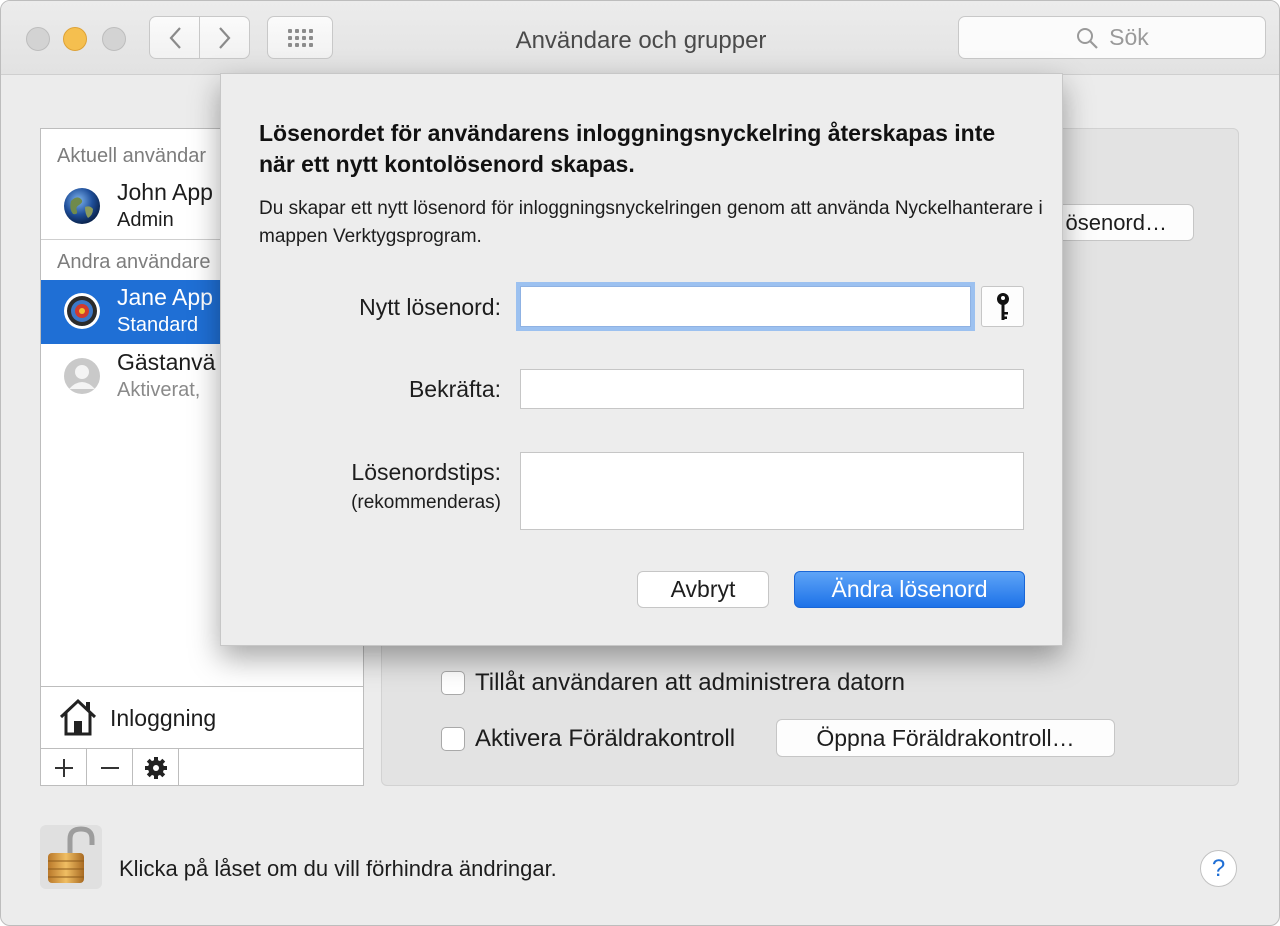 The height and width of the screenshot is (926, 1280). Describe the element at coordinates (453, 739) in the screenshot. I see `parental-controls-checkbox` at that location.